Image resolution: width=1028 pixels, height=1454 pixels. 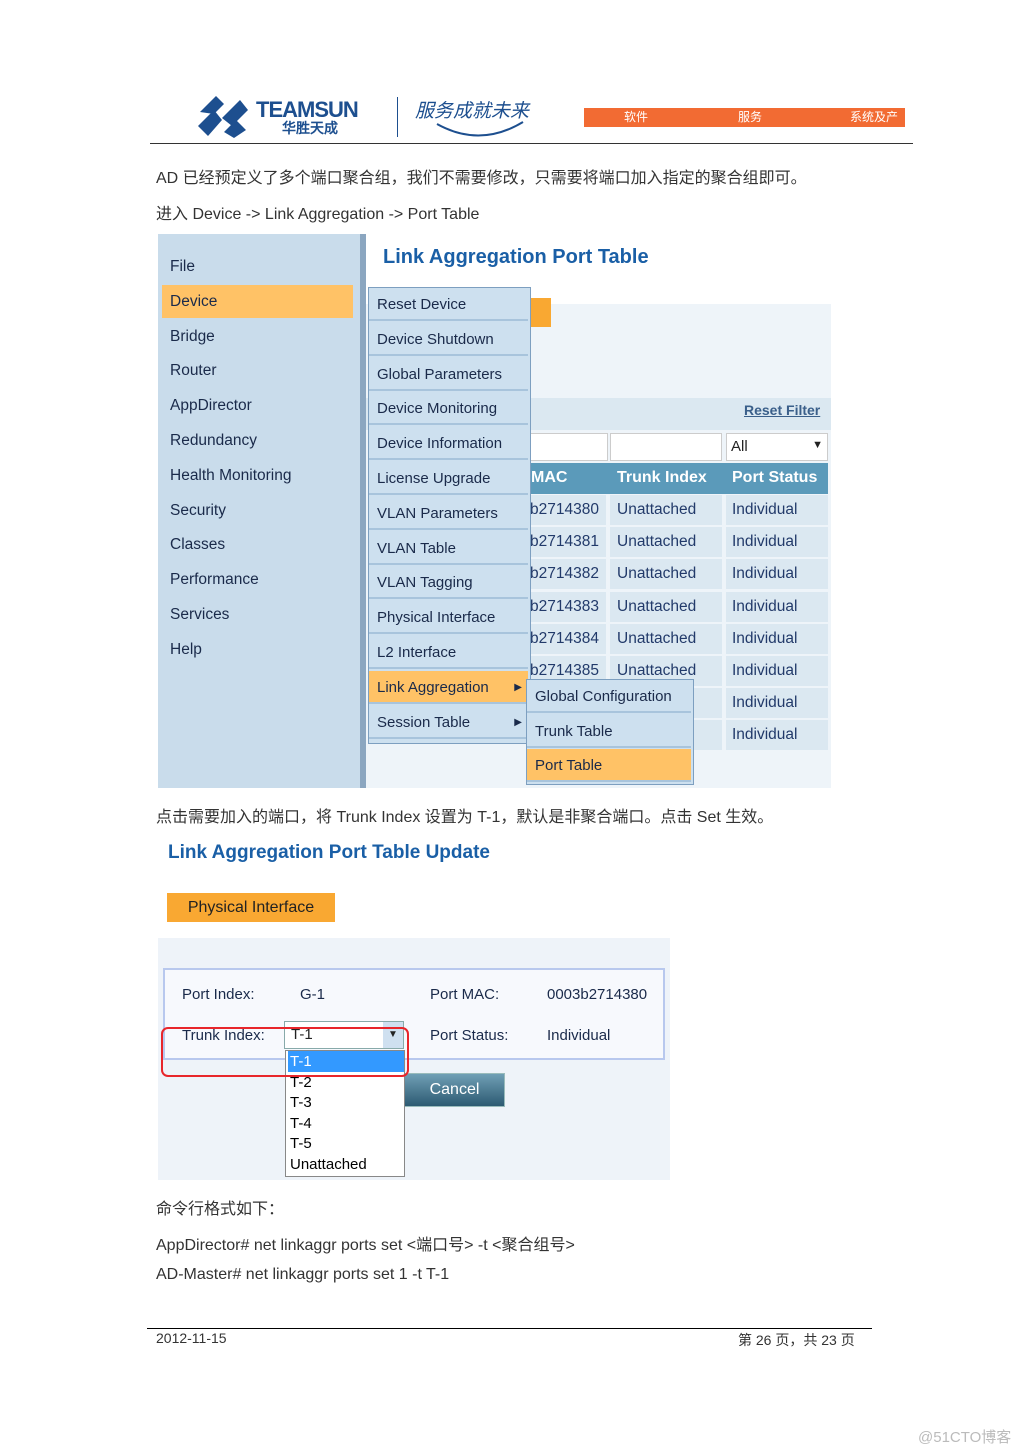 What do you see at coordinates (777, 447) in the screenshot?
I see `filter-status-select: All ▼` at bounding box center [777, 447].